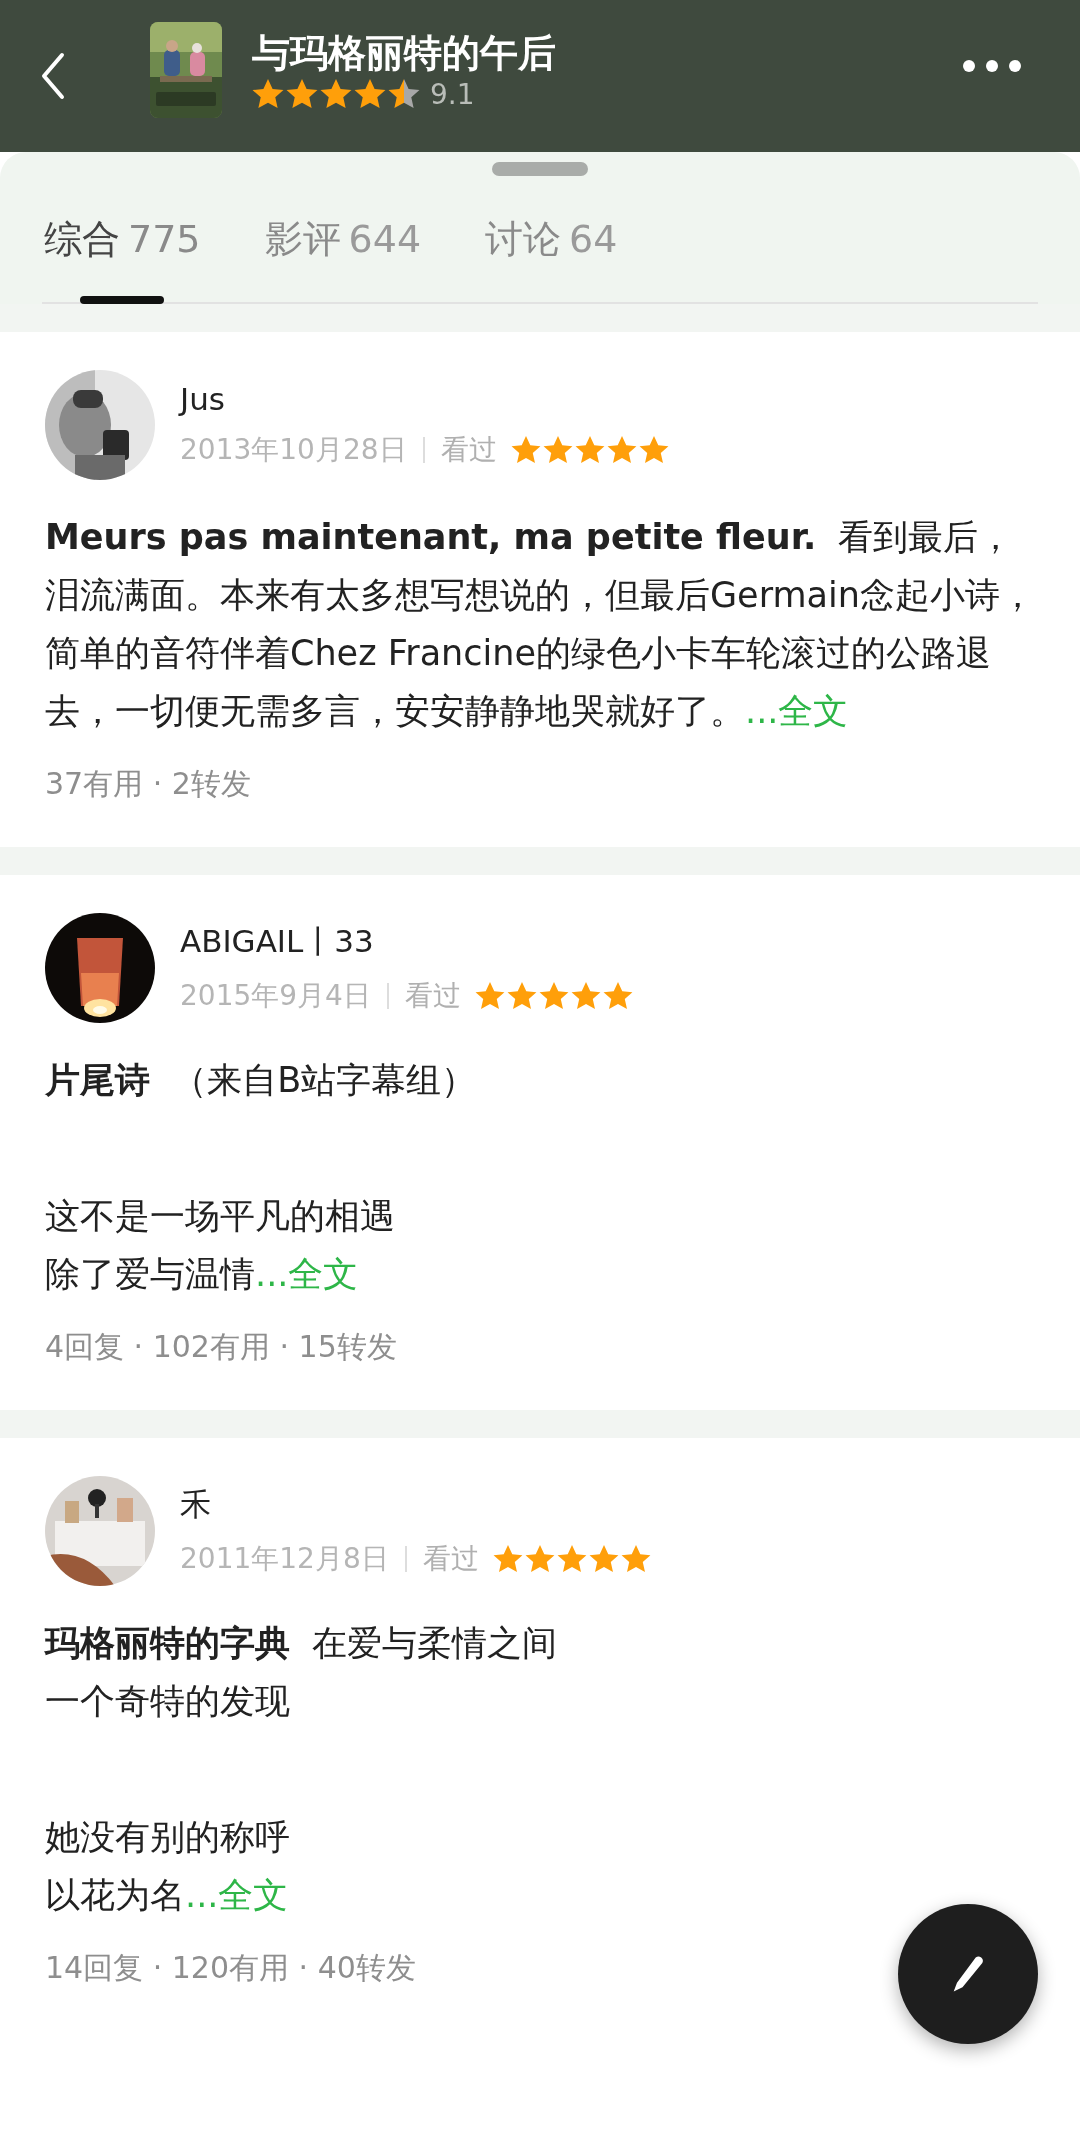 The image size is (1080, 2133). I want to click on review-text: 以花为名...全文, so click(167, 1895).